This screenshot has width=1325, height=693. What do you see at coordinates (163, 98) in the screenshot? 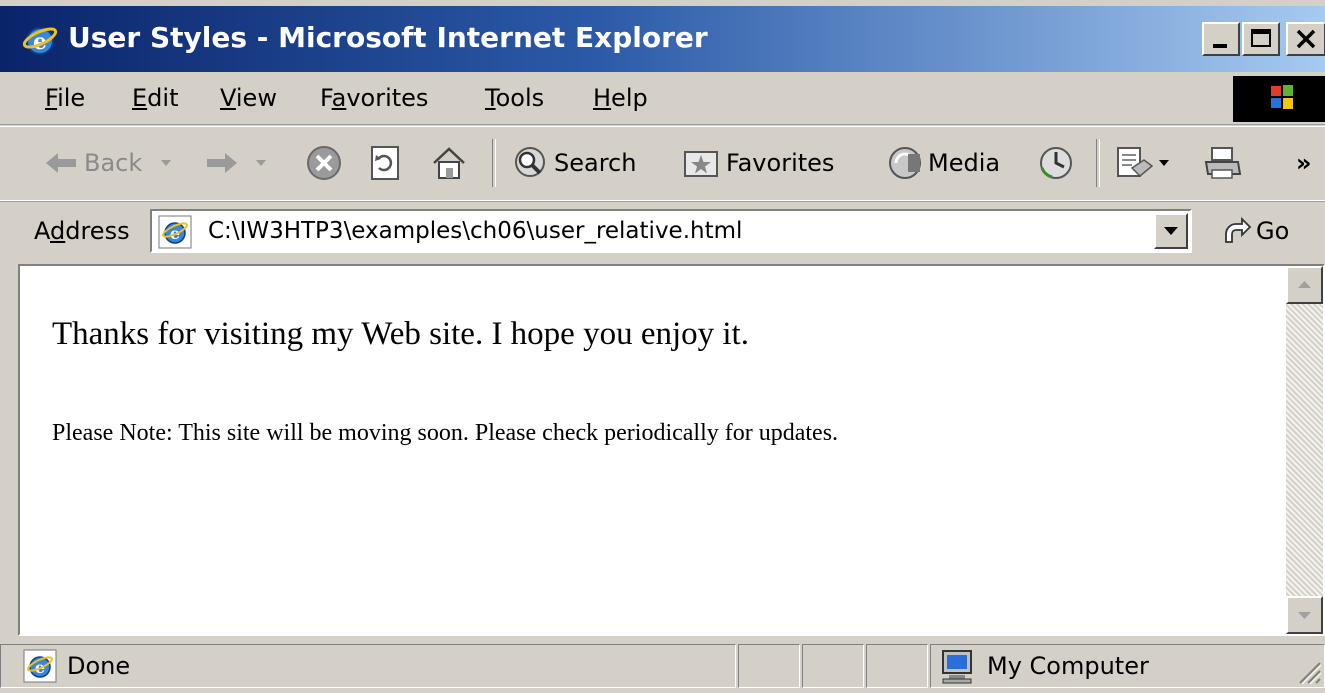
I see `menu-edit-label: dit` at bounding box center [163, 98].